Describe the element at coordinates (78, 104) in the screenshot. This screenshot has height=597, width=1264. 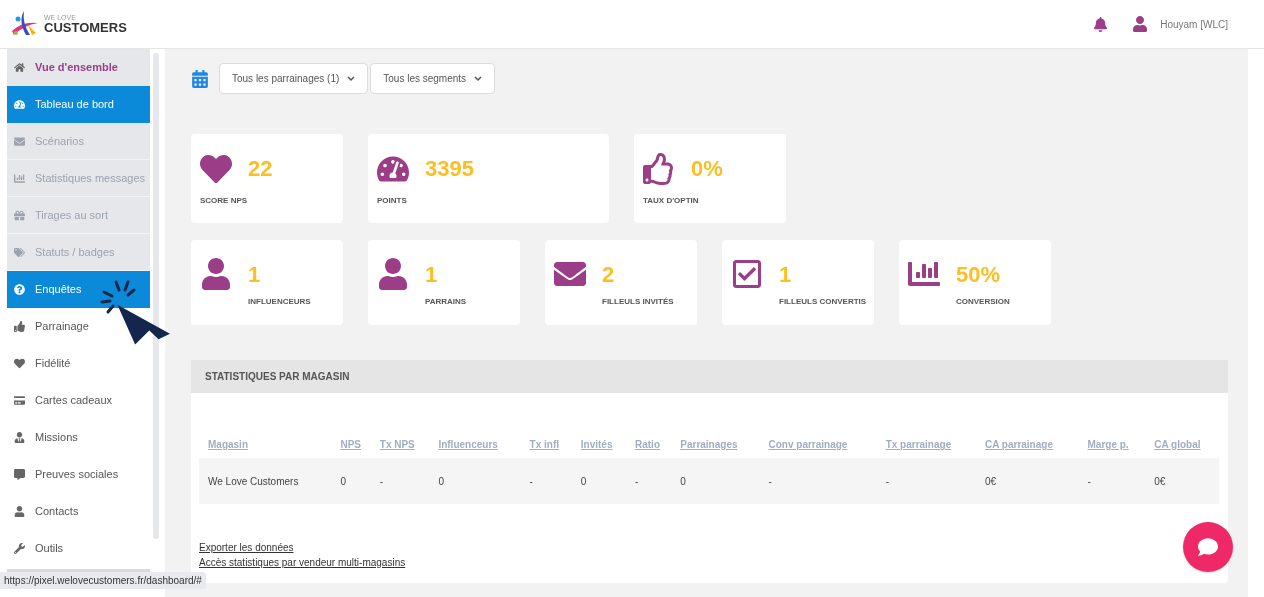
I see `sidebar-item: Tableau de bord` at that location.